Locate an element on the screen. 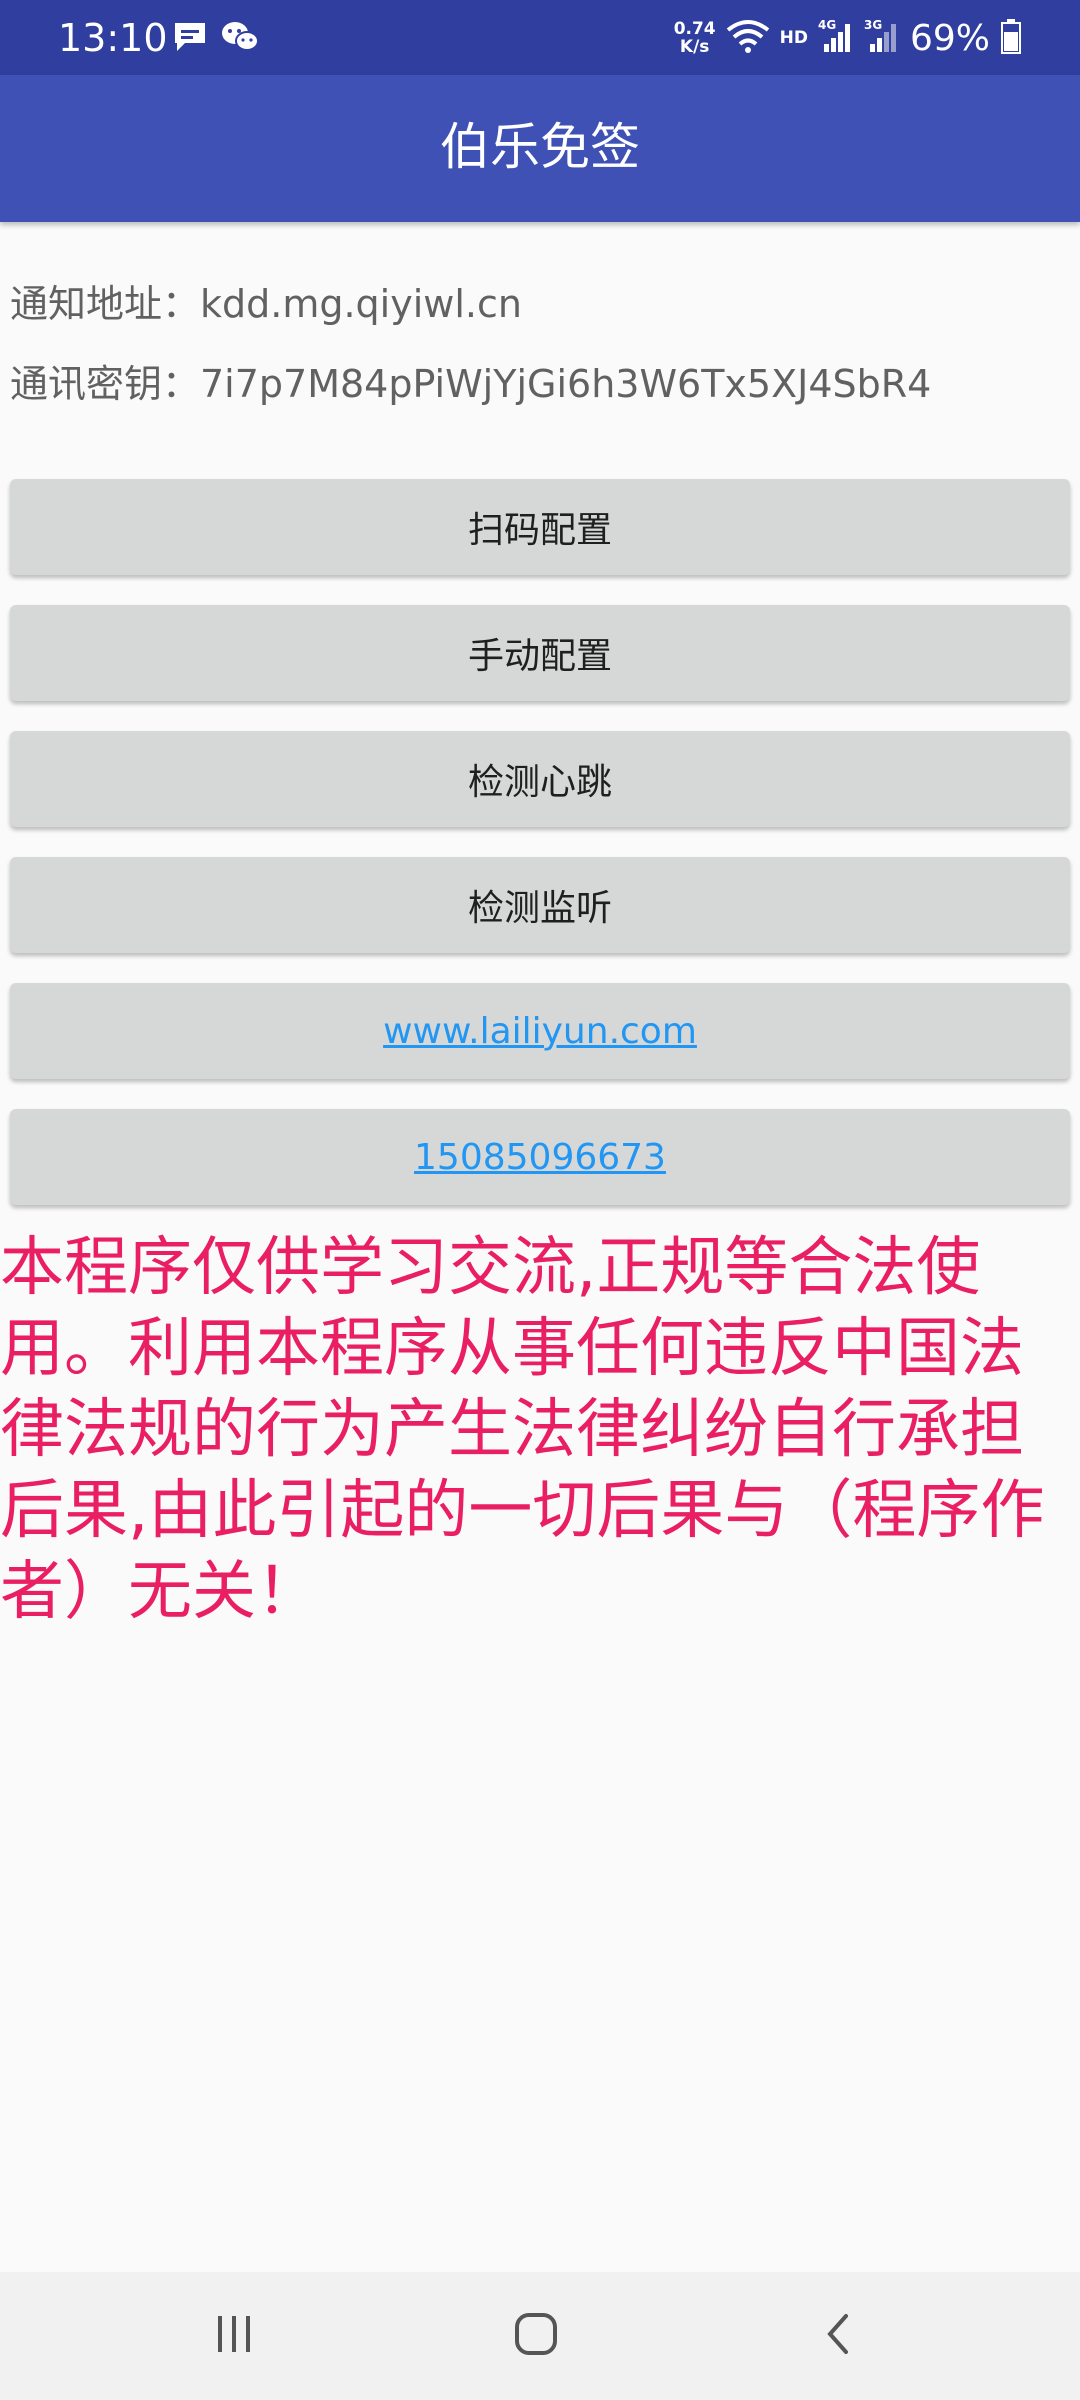 This screenshot has width=1080, height=2400. manual-config-button: 手动配置 is located at coordinates (540, 653).